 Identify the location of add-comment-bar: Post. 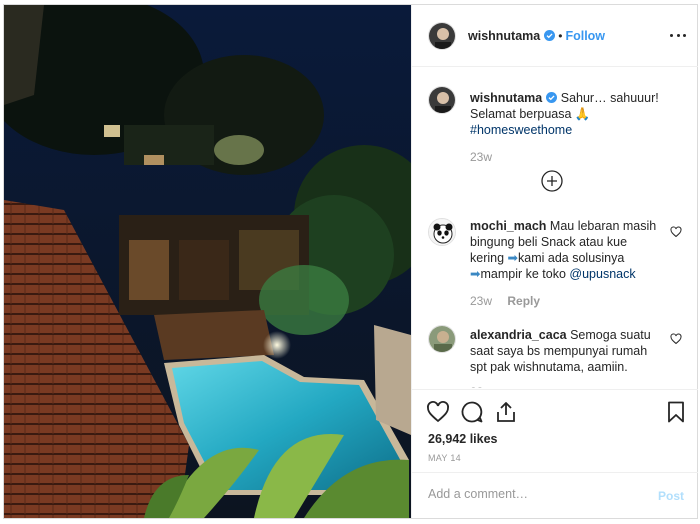
(555, 495).